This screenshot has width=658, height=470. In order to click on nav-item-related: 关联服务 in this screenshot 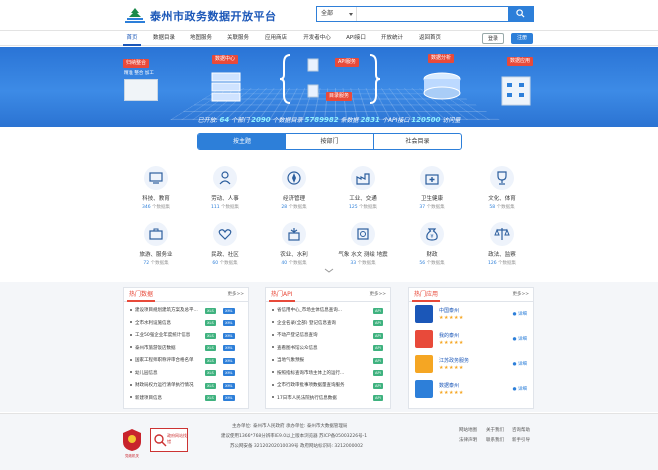, I will do `click(238, 38)`.